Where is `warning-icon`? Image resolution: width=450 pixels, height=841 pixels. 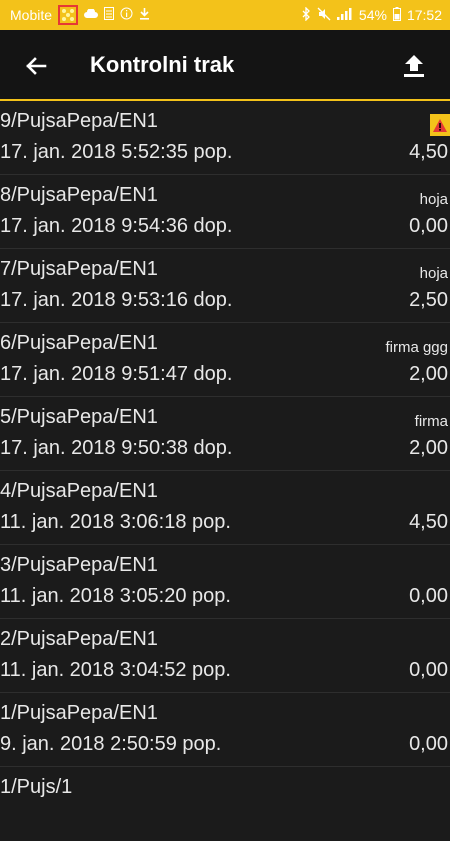
warning-icon is located at coordinates (440, 125).